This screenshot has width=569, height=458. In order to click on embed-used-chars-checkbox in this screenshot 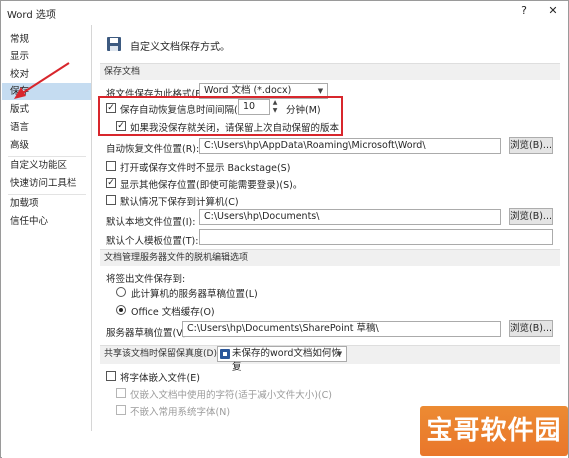, I will do `click(121, 393)`.